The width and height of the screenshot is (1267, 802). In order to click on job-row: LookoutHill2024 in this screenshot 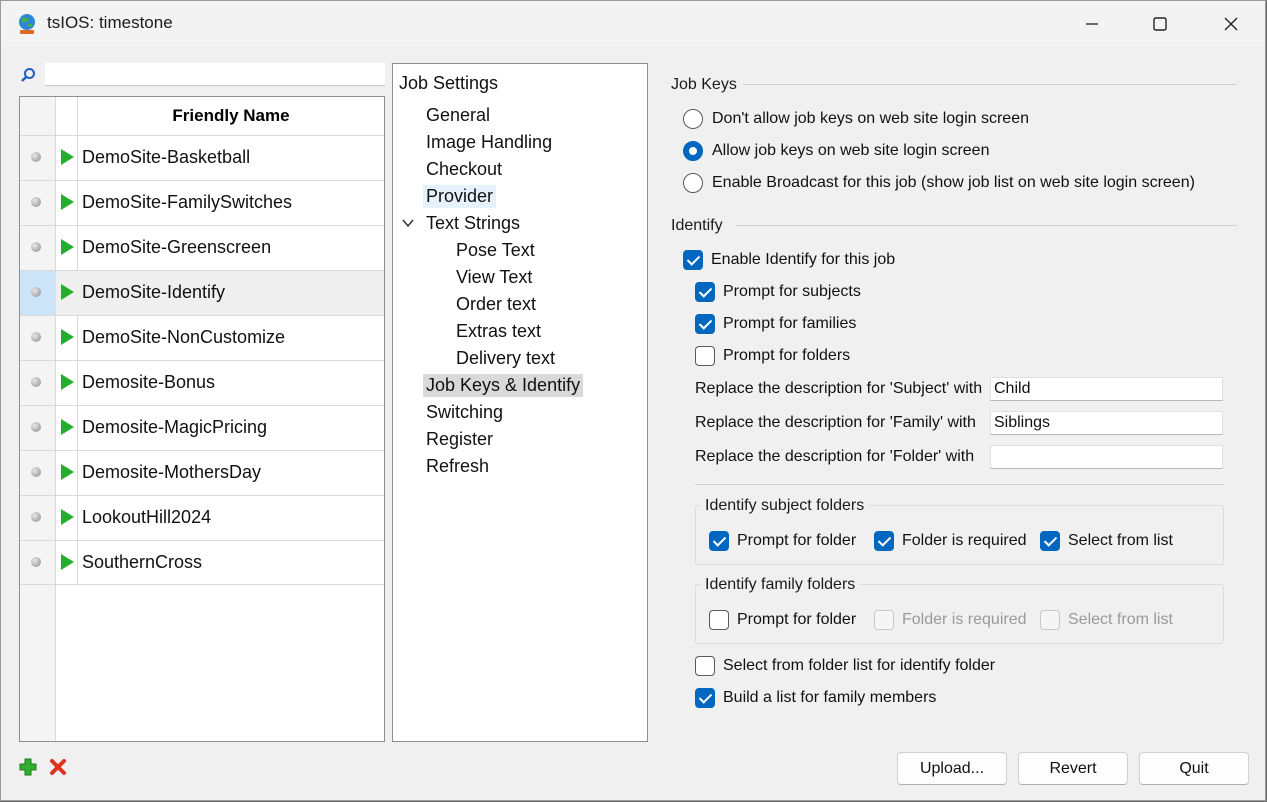, I will do `click(202, 517)`.